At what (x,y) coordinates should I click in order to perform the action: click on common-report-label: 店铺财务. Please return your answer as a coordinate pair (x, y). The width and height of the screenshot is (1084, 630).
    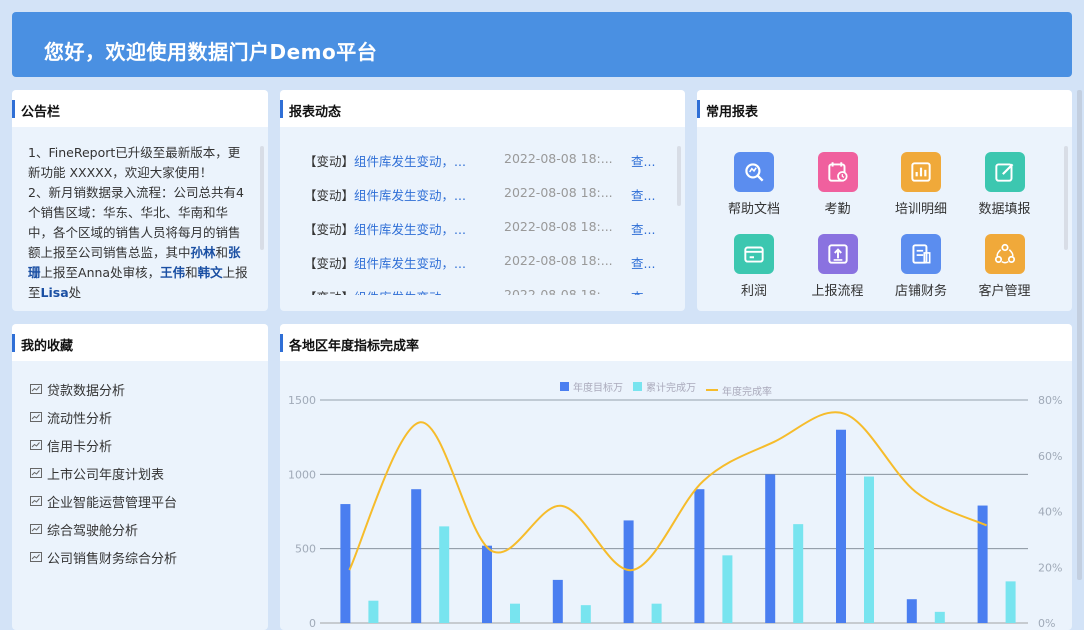
    Looking at the image, I should click on (920, 291).